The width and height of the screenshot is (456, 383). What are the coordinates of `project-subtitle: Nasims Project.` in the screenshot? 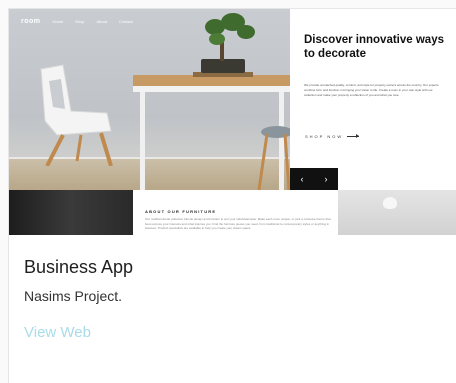 It's located at (73, 296).